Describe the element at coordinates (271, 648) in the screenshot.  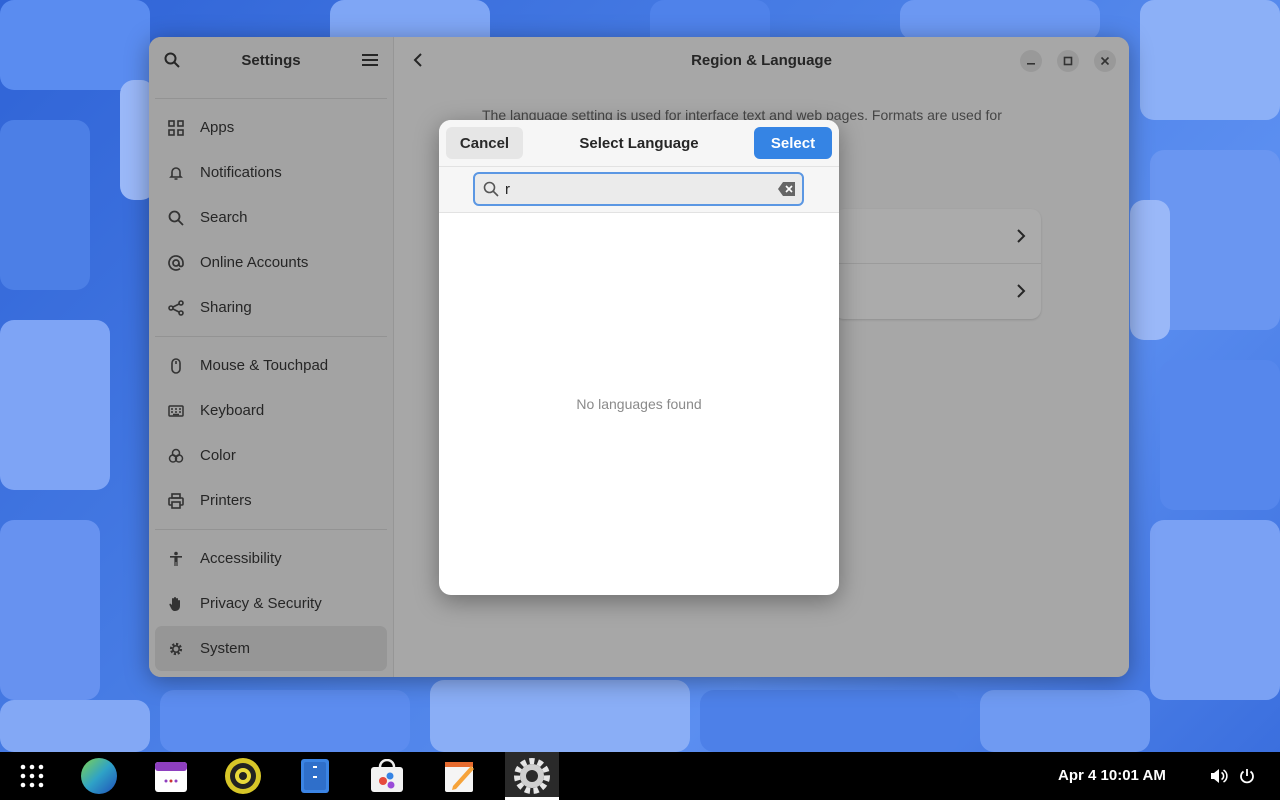
I see `sidebar-item-system: System` at that location.